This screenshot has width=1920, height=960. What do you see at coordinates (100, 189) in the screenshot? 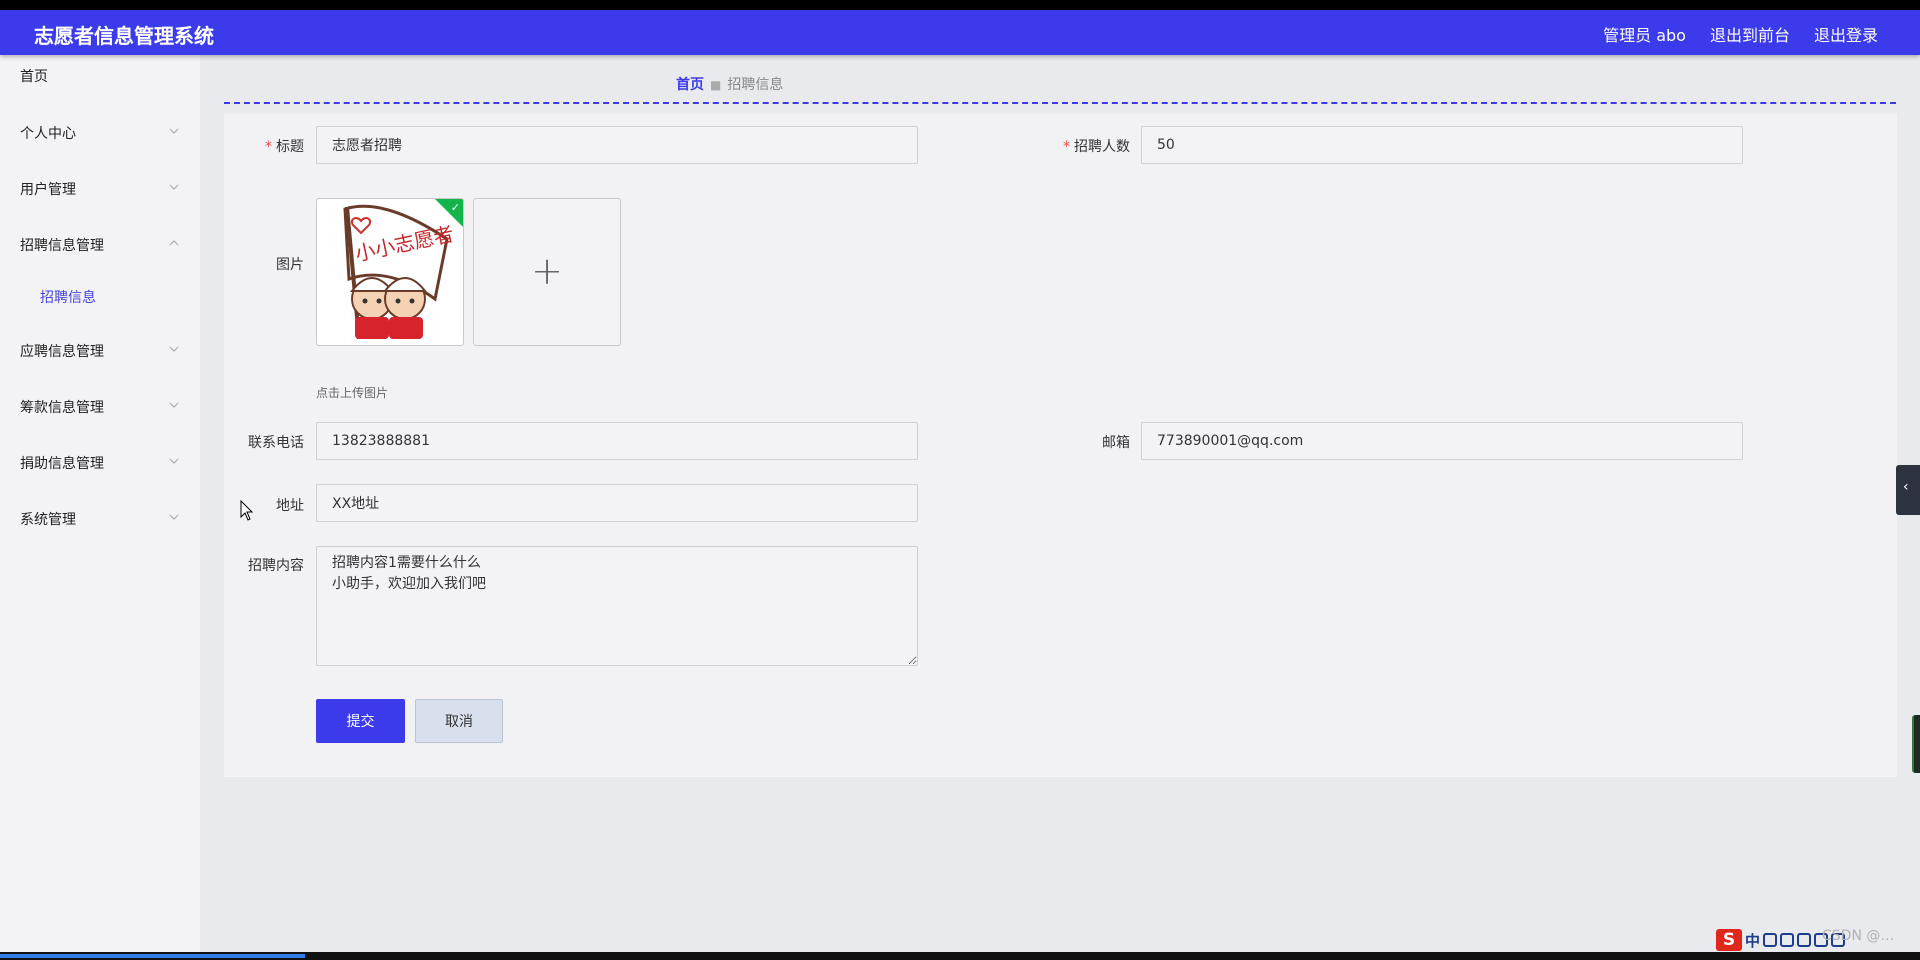
I see `sidebar-item-user-management: 用户管理` at bounding box center [100, 189].